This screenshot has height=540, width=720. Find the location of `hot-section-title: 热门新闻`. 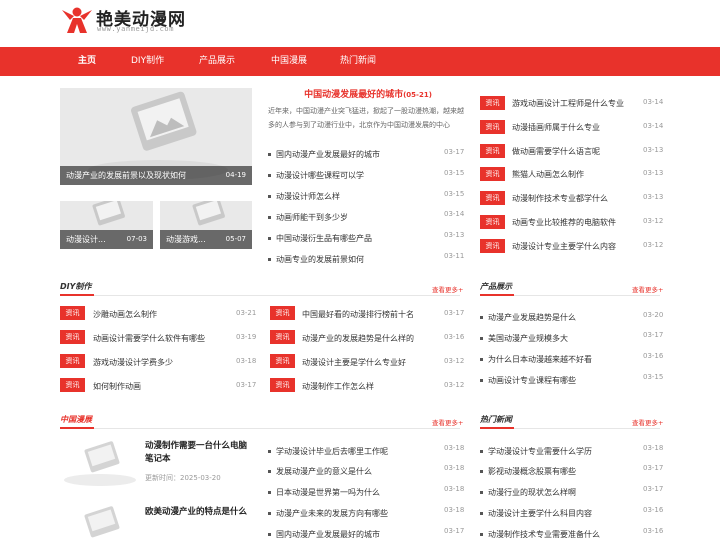

hot-section-title: 热门新闻 is located at coordinates (496, 419).